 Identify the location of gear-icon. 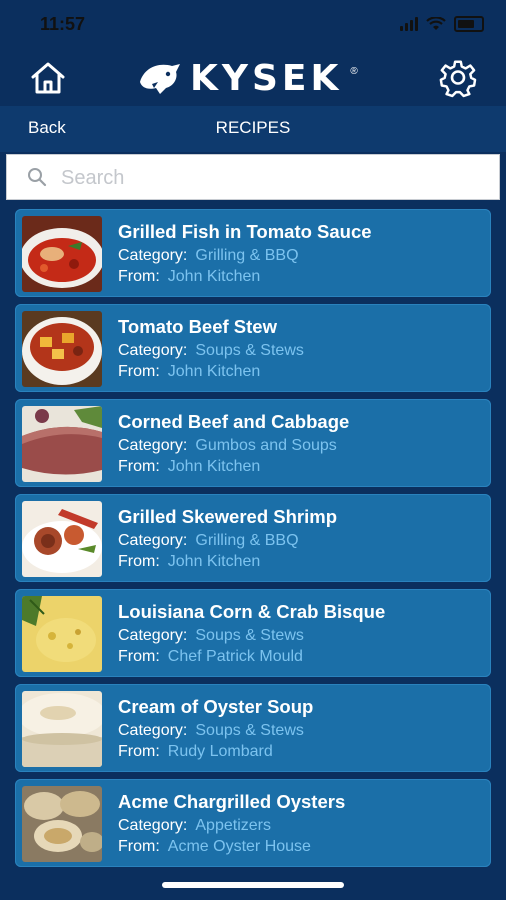
(458, 79).